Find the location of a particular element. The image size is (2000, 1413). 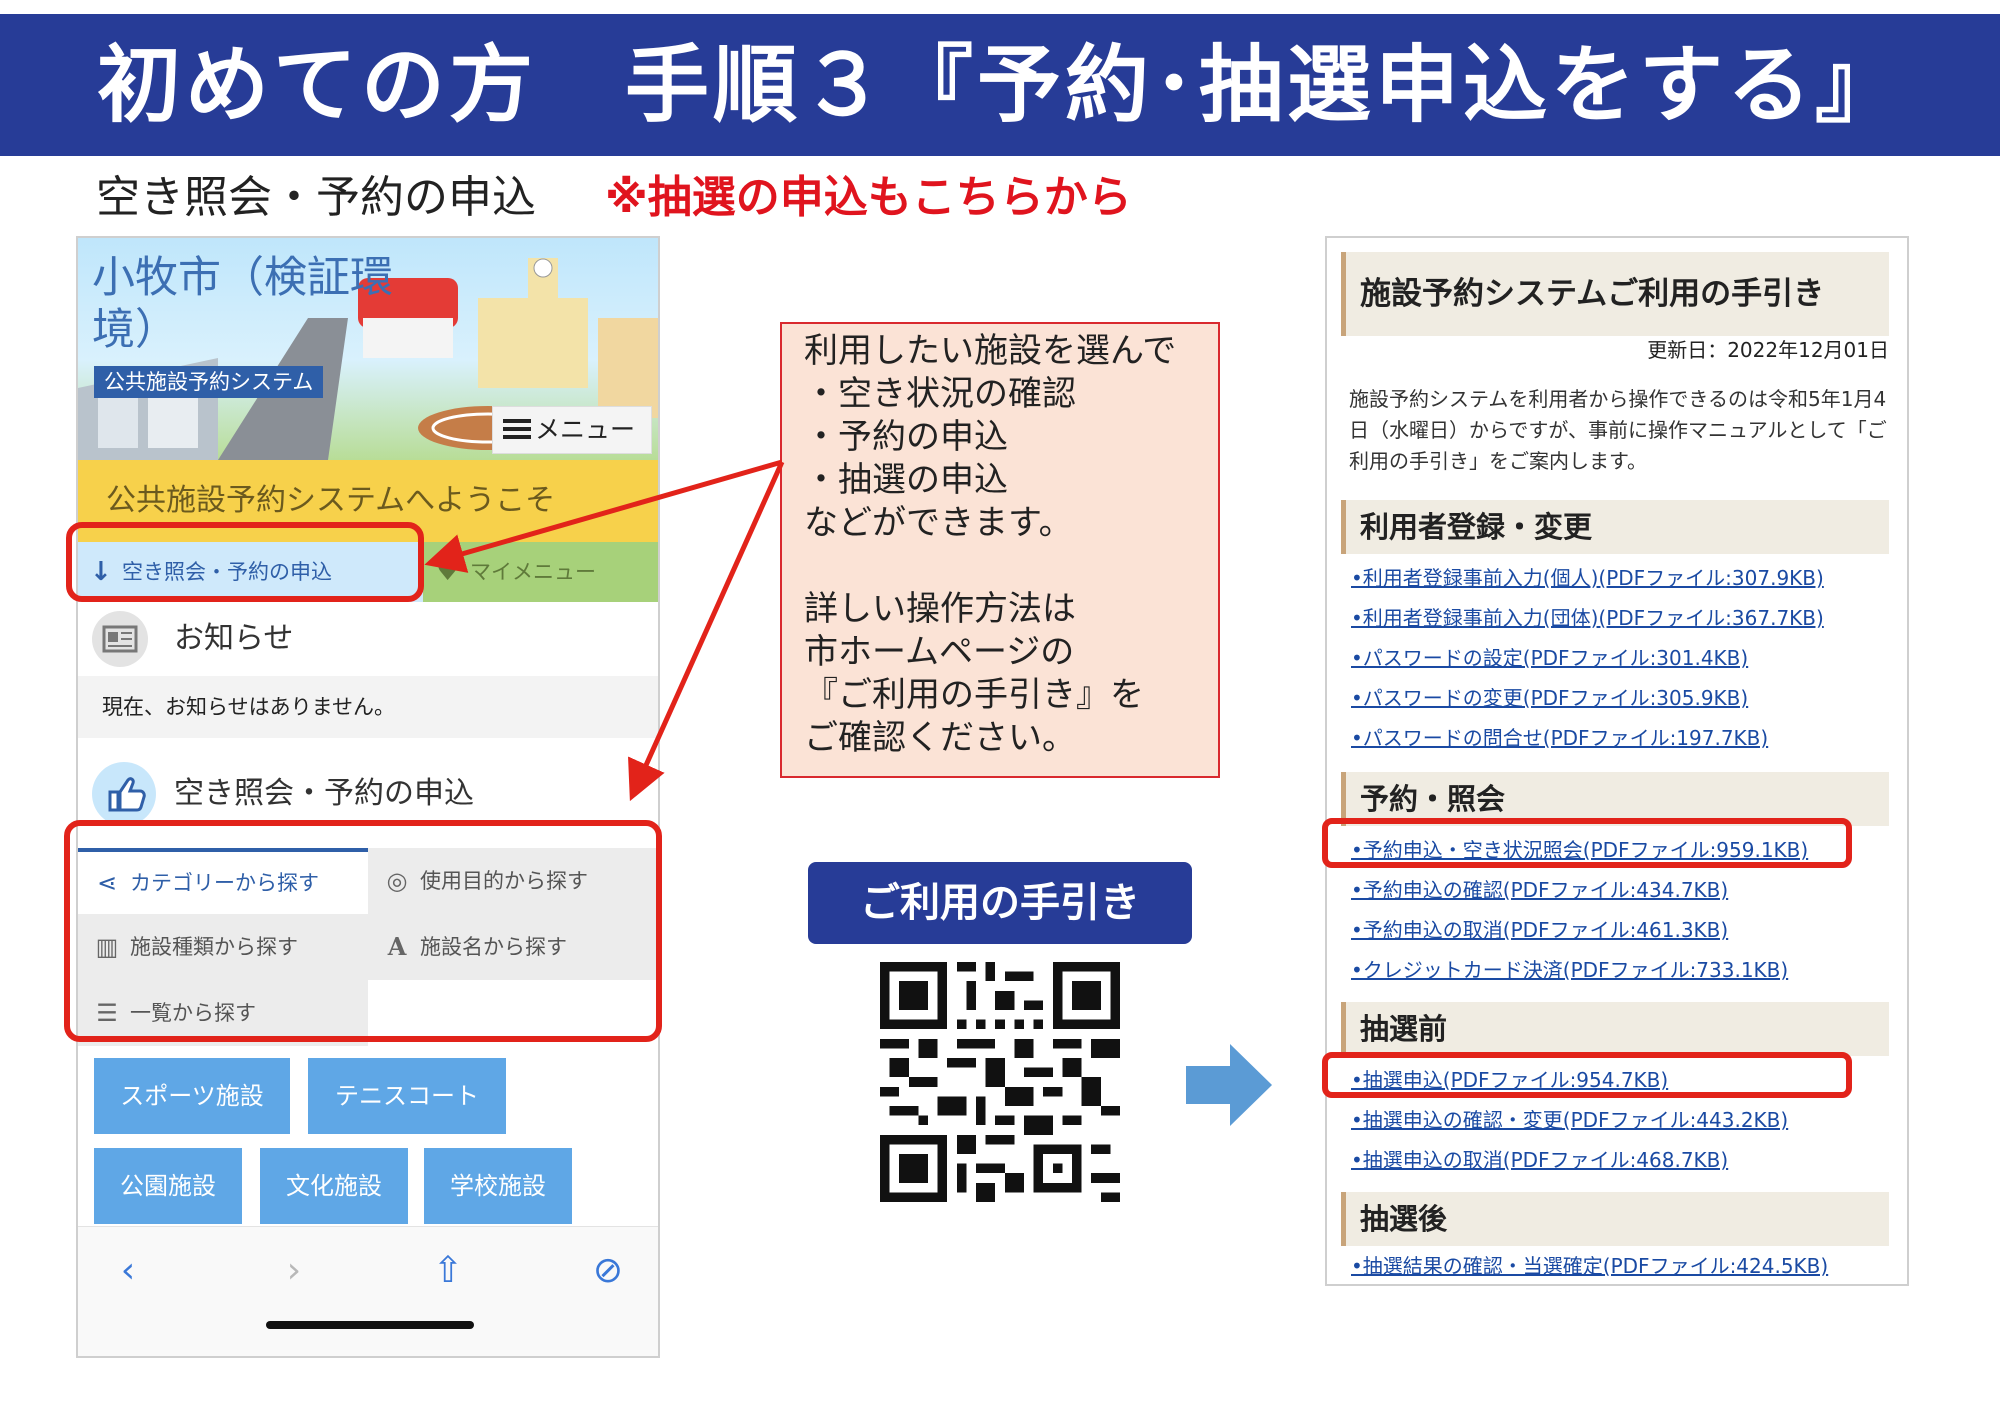

right-arrow-icon is located at coordinates (1229, 1085).